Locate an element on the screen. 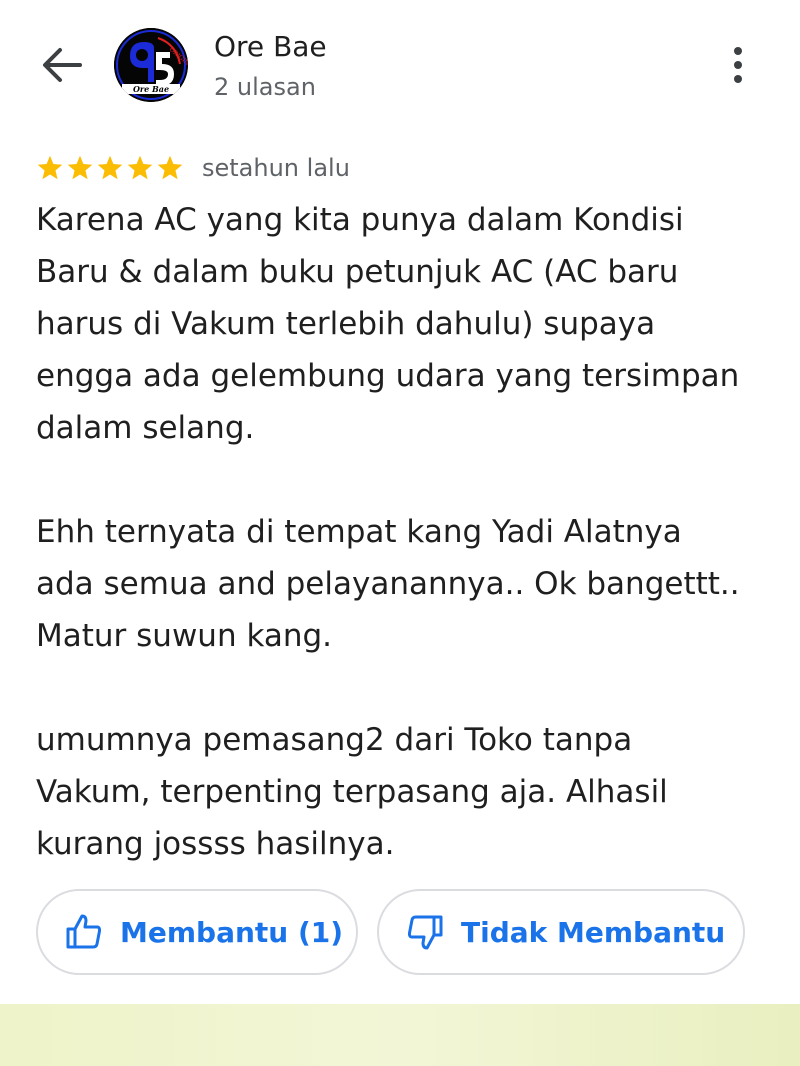 This screenshot has width=800, height=1066. review-line: harus di Vakum terlebih dahulu) supaya is located at coordinates (346, 324).